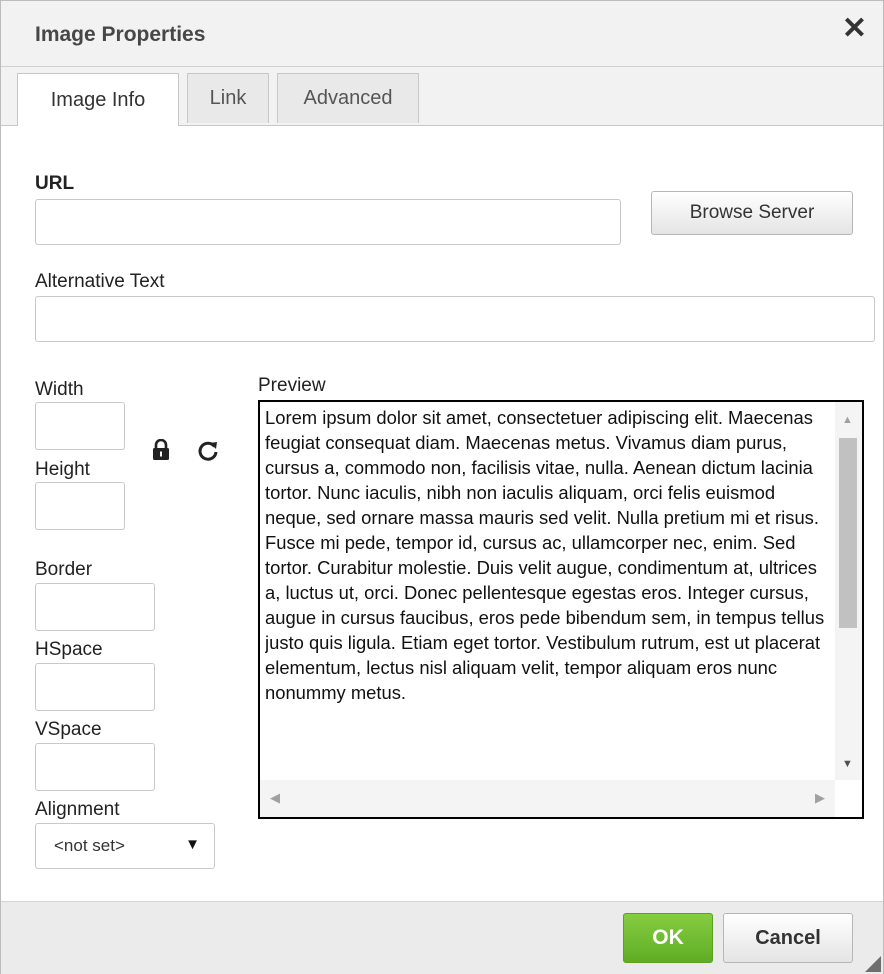 This screenshot has height=974, width=884. I want to click on height-input, so click(80, 506).